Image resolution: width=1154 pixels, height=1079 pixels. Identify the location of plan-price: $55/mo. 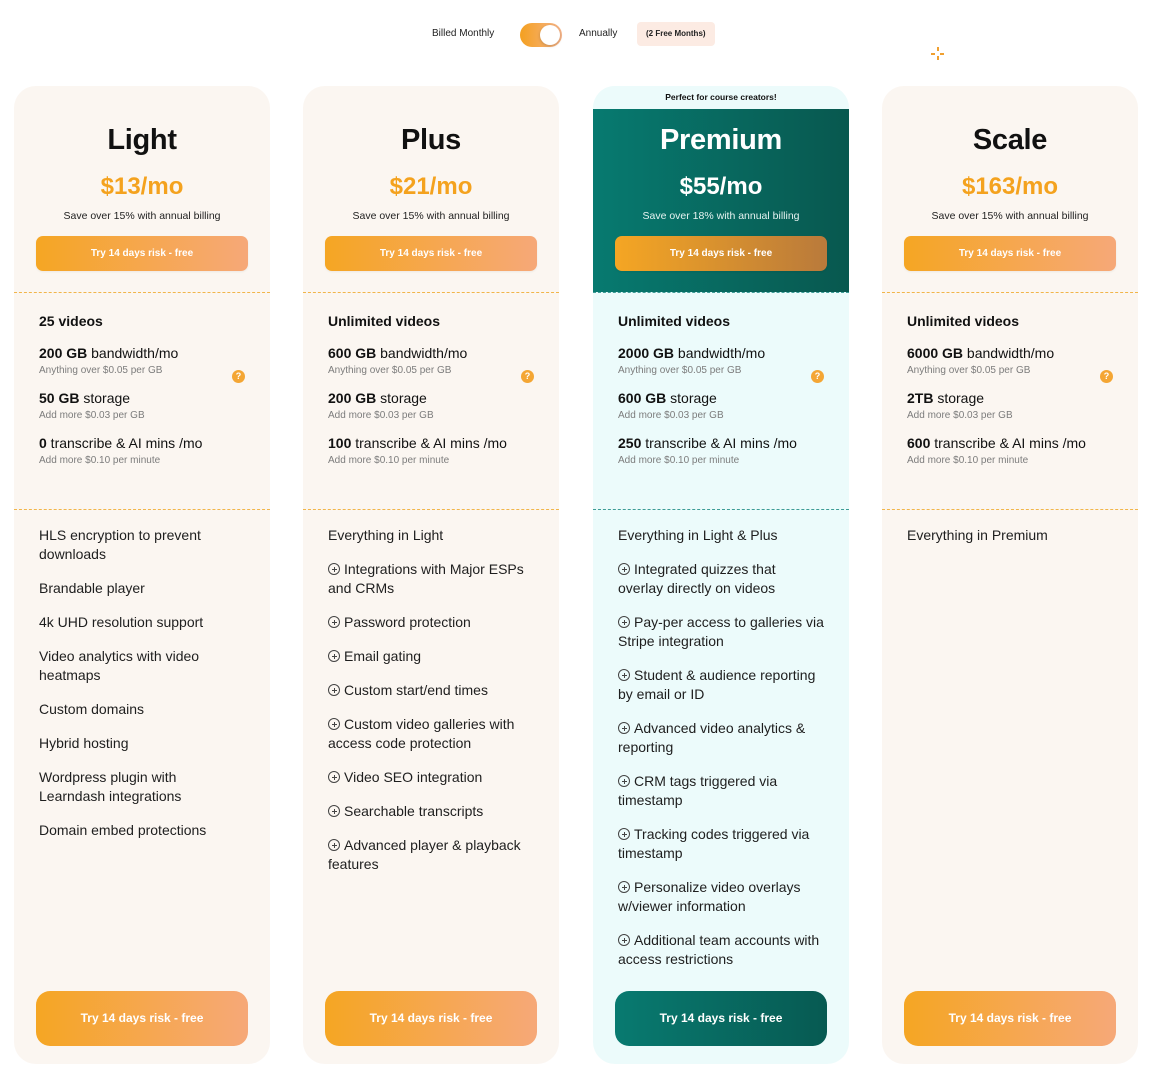
(721, 186).